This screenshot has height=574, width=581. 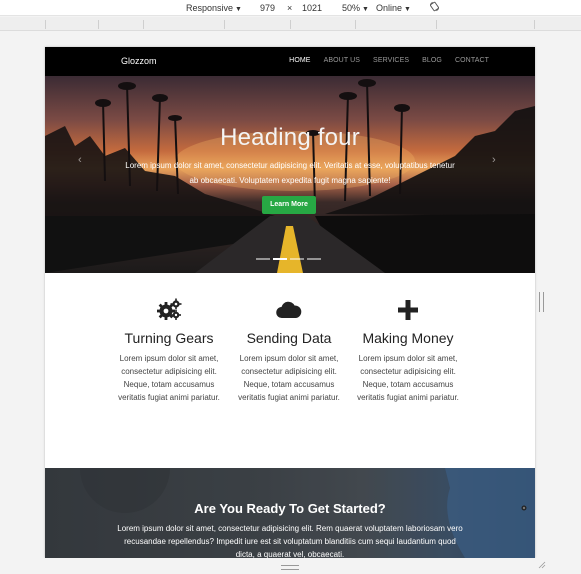 What do you see at coordinates (408, 310) in the screenshot?
I see `plus-icon` at bounding box center [408, 310].